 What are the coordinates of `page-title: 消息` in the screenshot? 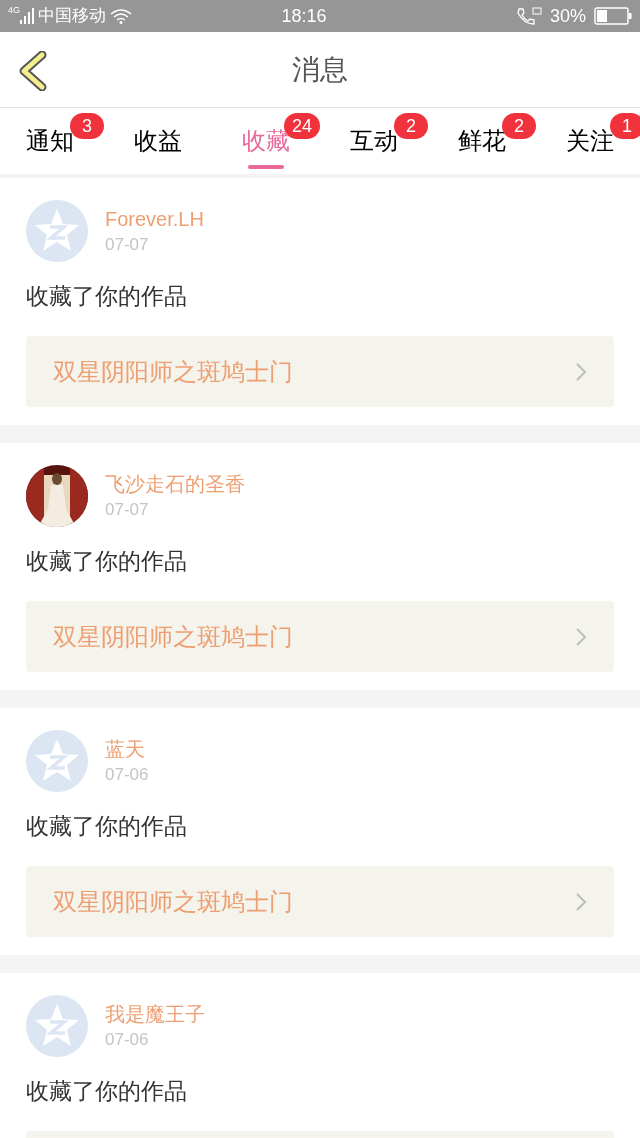 It's located at (320, 69).